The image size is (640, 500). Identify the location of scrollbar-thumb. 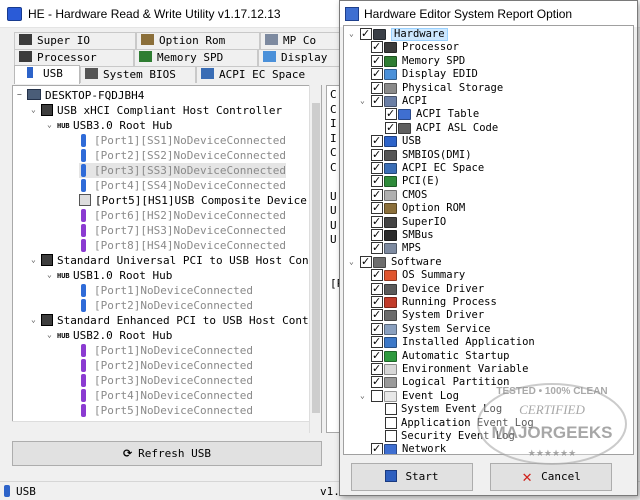
(316, 258).